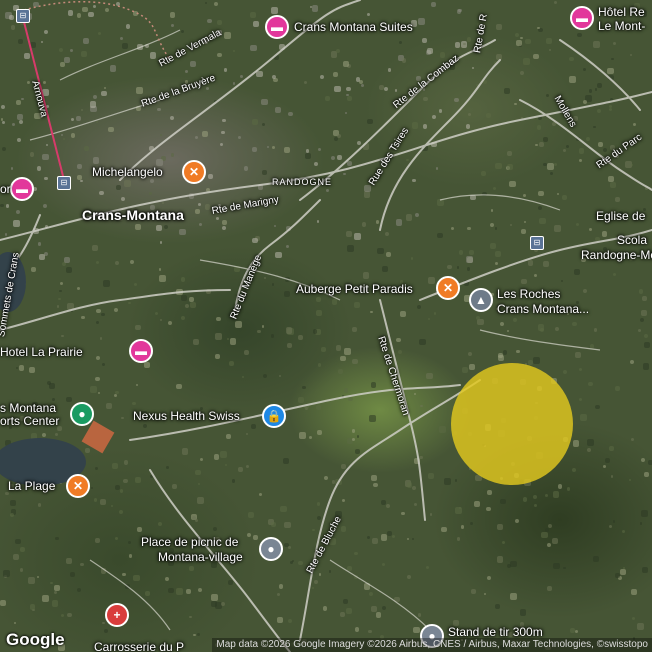 This screenshot has height=652, width=652. I want to click on poi-carrosserie: Carrosserie du P, so click(139, 646).